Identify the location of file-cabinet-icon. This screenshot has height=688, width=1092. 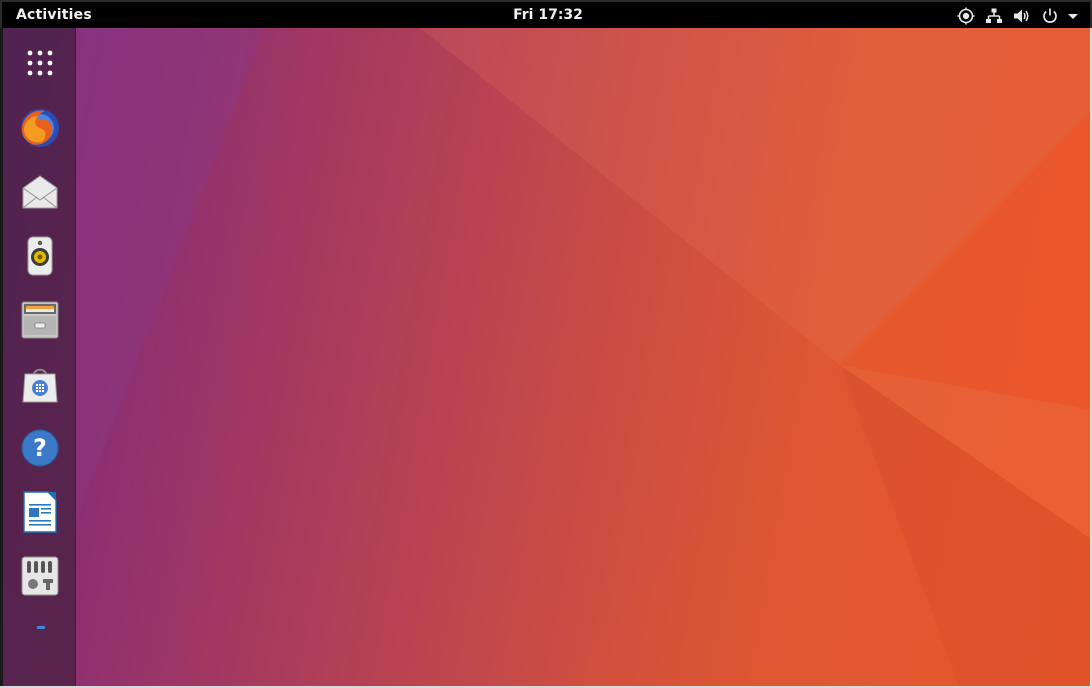
(40, 320).